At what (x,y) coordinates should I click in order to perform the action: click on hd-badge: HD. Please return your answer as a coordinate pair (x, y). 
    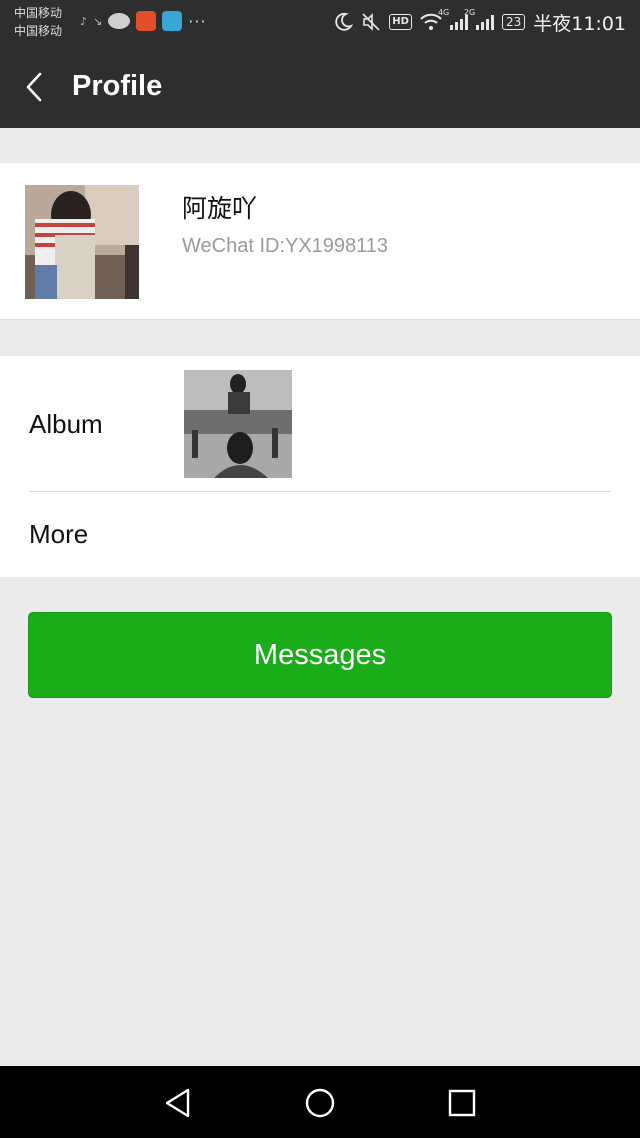
    Looking at the image, I should click on (400, 22).